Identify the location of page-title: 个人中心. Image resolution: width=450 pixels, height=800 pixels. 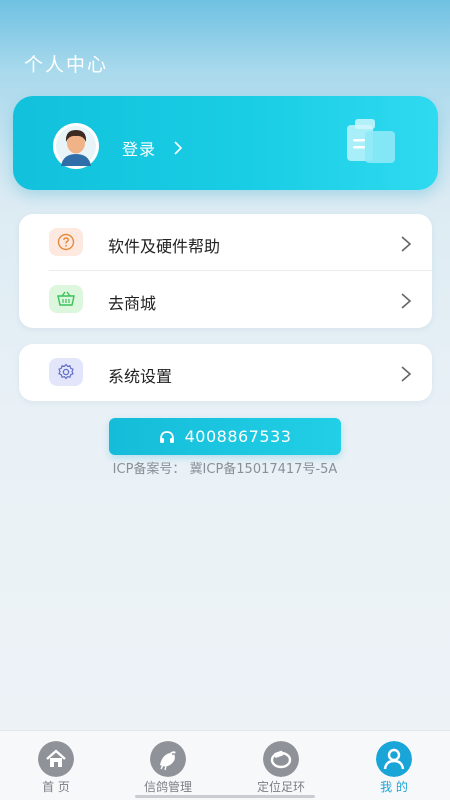
(66, 65).